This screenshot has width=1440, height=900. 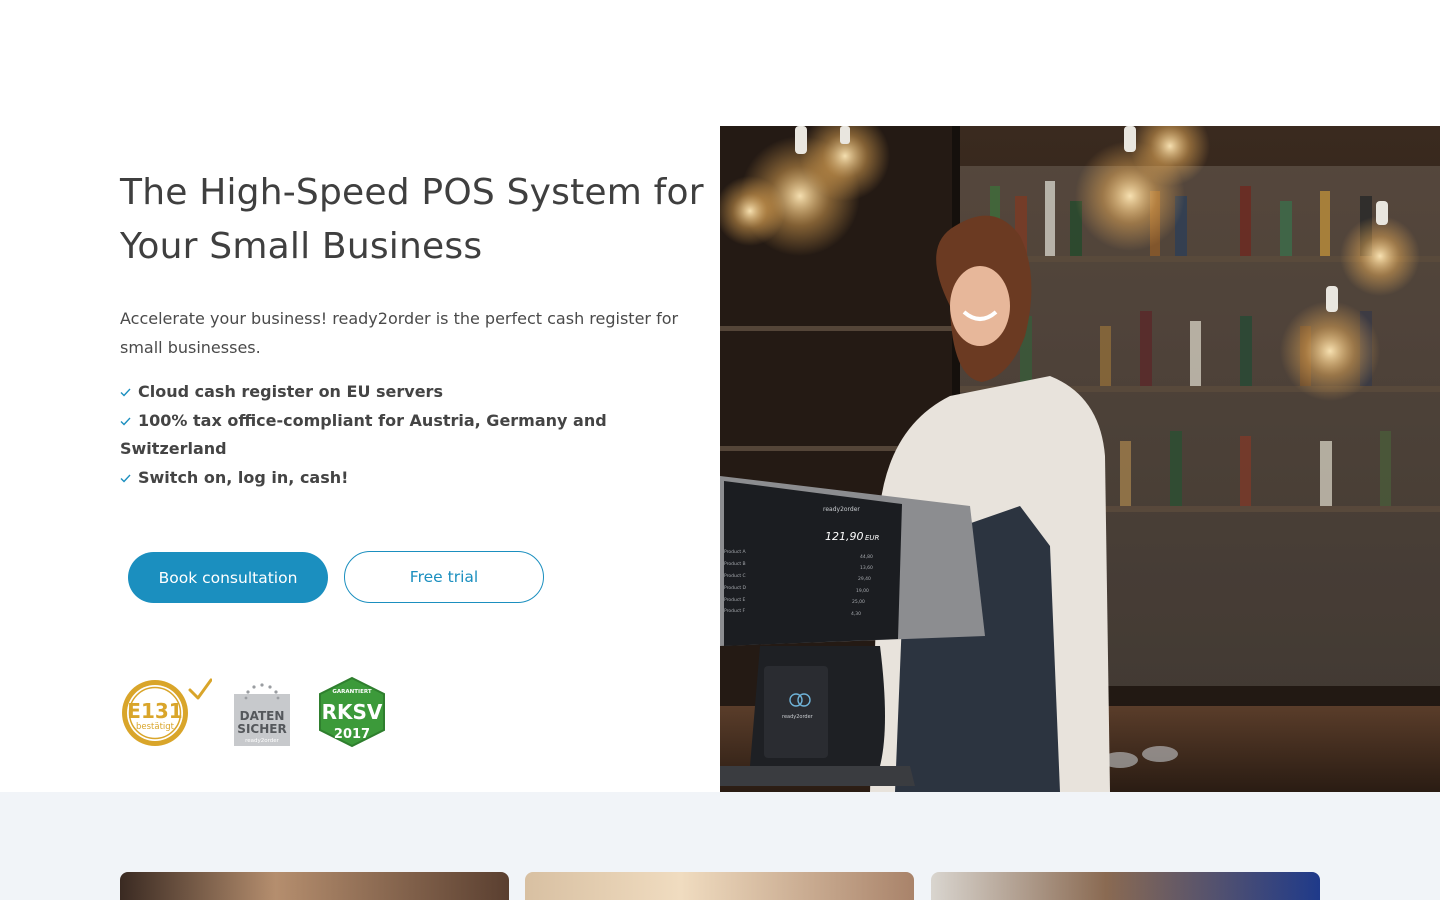 I want to click on daten-sicher-subtext: ready2order, so click(x=262, y=741).